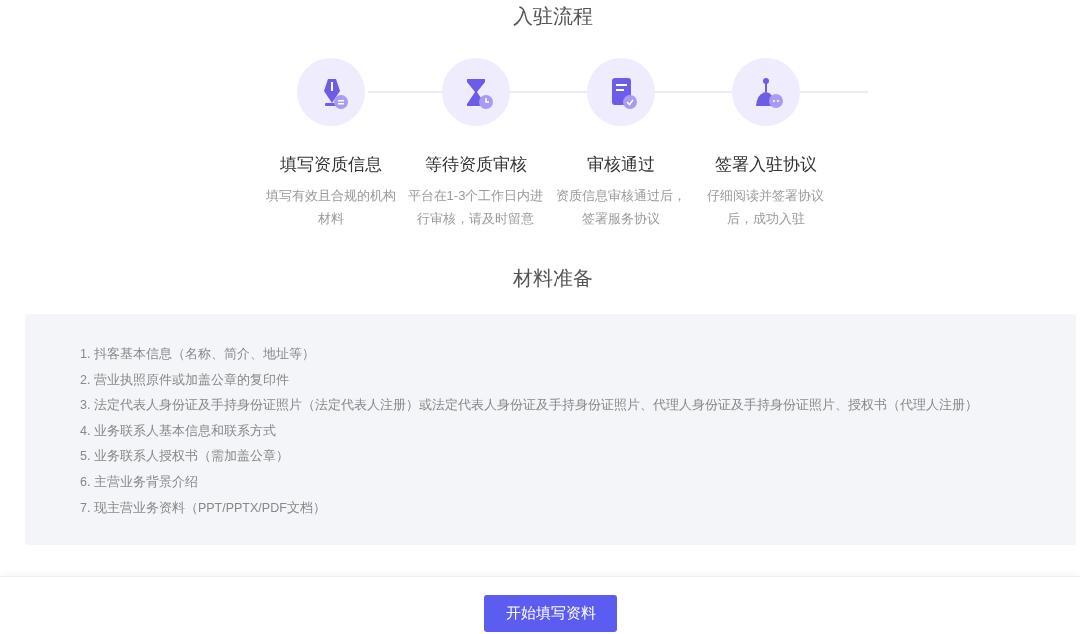 This screenshot has width=1080, height=634. Describe the element at coordinates (185, 457) in the screenshot. I see `material-item: 5. 业务联系人授权书（需加盖公章）` at that location.